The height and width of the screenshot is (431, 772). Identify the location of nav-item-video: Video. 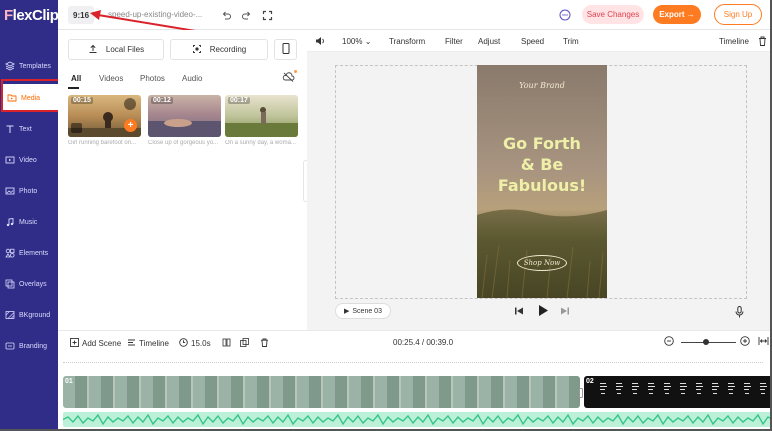
(29, 160).